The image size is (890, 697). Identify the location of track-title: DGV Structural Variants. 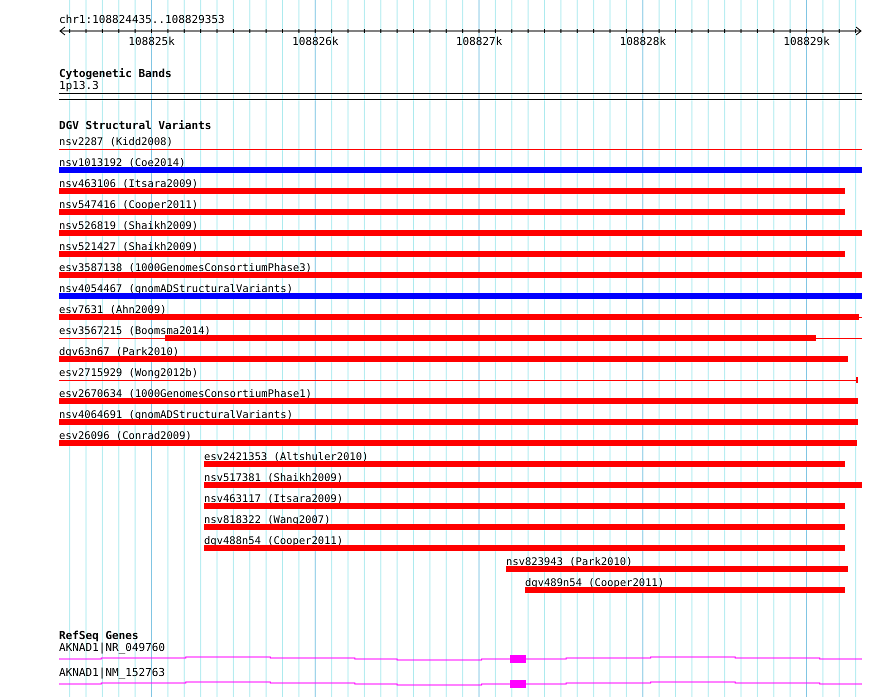
(135, 126).